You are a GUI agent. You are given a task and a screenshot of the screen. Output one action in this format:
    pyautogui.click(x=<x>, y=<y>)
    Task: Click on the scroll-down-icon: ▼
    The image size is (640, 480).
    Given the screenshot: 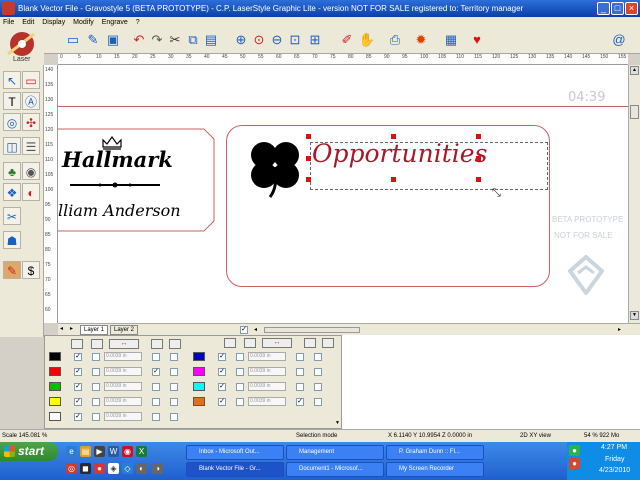 What is the action you would take?
    pyautogui.click(x=634, y=315)
    